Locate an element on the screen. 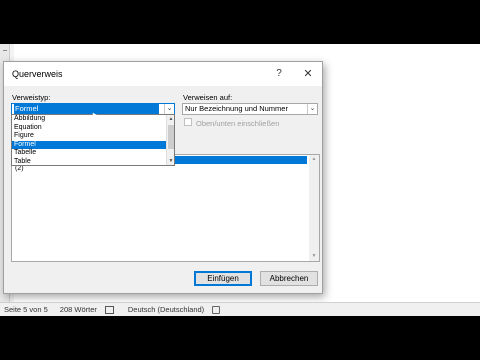 This screenshot has width=480, height=360. cancel-button: Abbrechen is located at coordinates (289, 278).